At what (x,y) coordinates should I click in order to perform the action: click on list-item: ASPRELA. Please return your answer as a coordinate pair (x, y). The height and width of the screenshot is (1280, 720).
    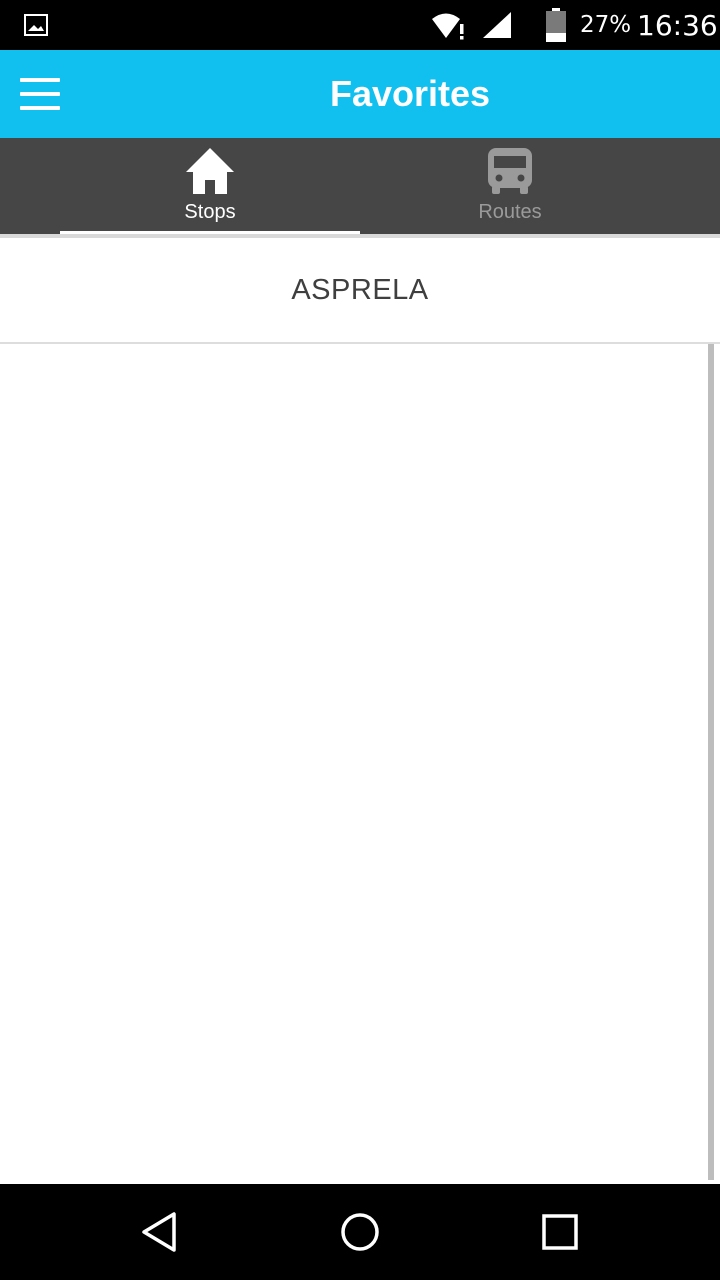
    Looking at the image, I should click on (360, 290).